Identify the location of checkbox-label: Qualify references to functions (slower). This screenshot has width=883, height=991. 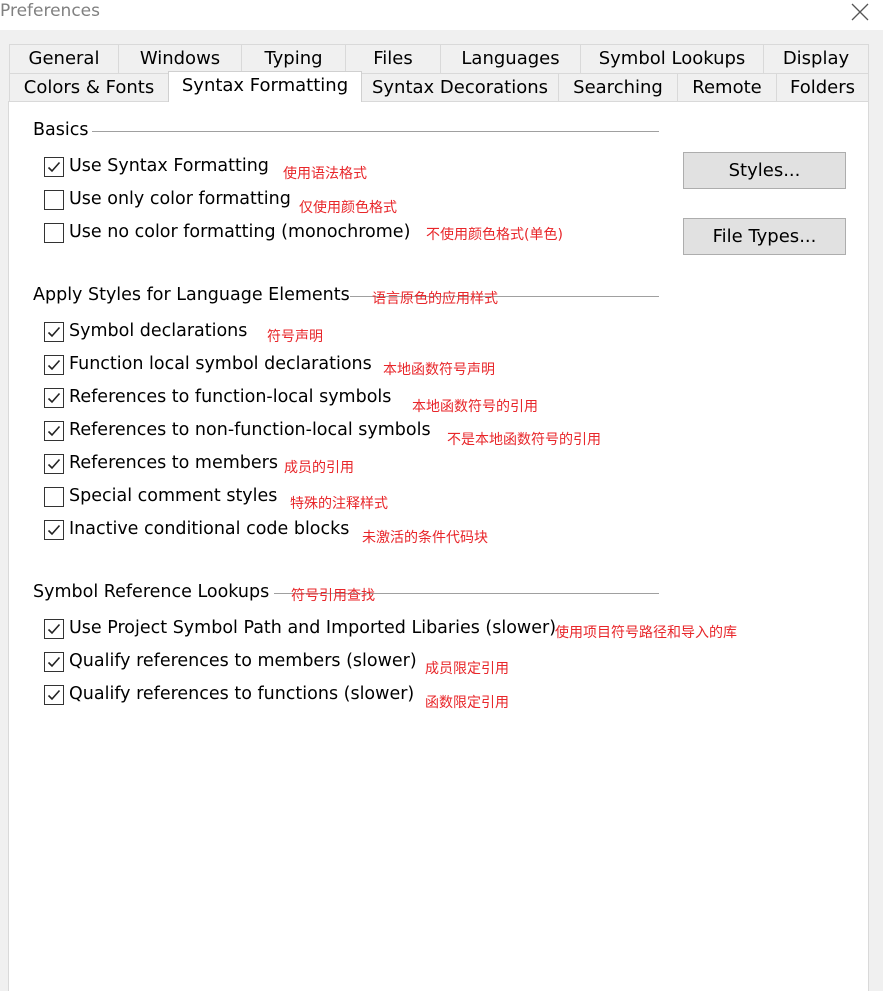
(242, 694).